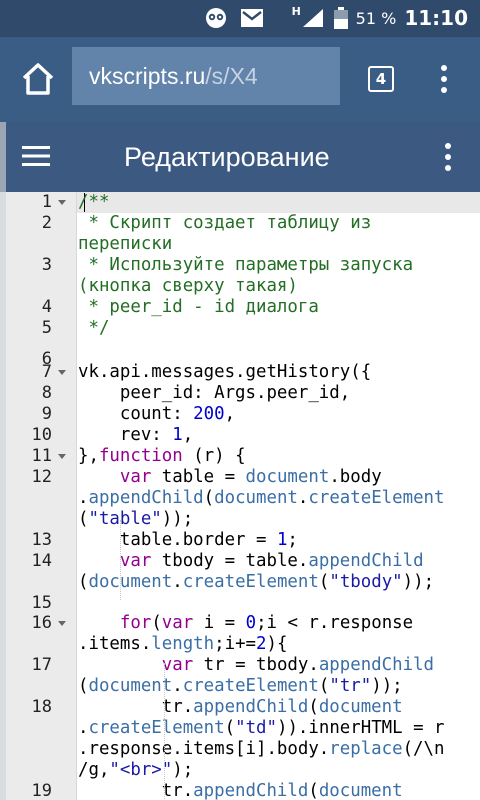 The width and height of the screenshot is (480, 800). Describe the element at coordinates (261, 728) in the screenshot. I see `code-line: .createElement("td")).innerHTML = r` at that location.